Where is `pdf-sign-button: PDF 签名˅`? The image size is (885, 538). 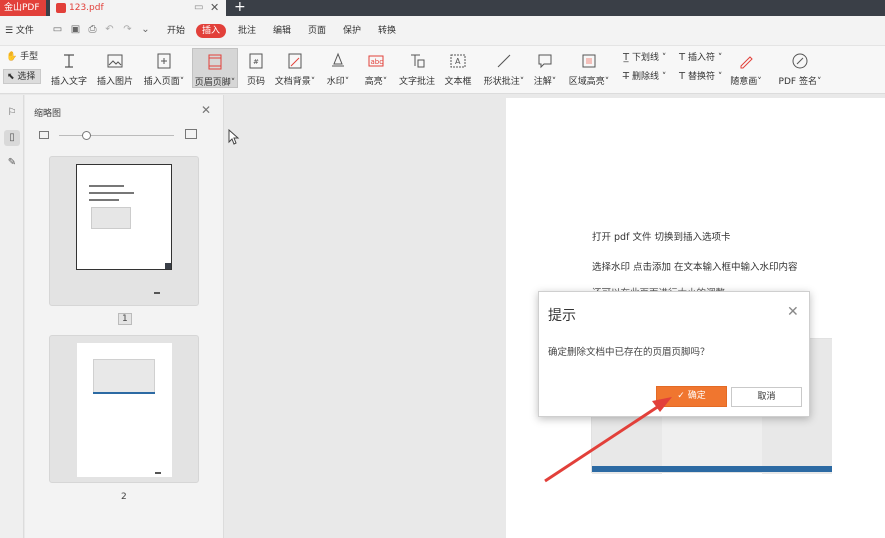 pdf-sign-button: PDF 签名˅ is located at coordinates (800, 68).